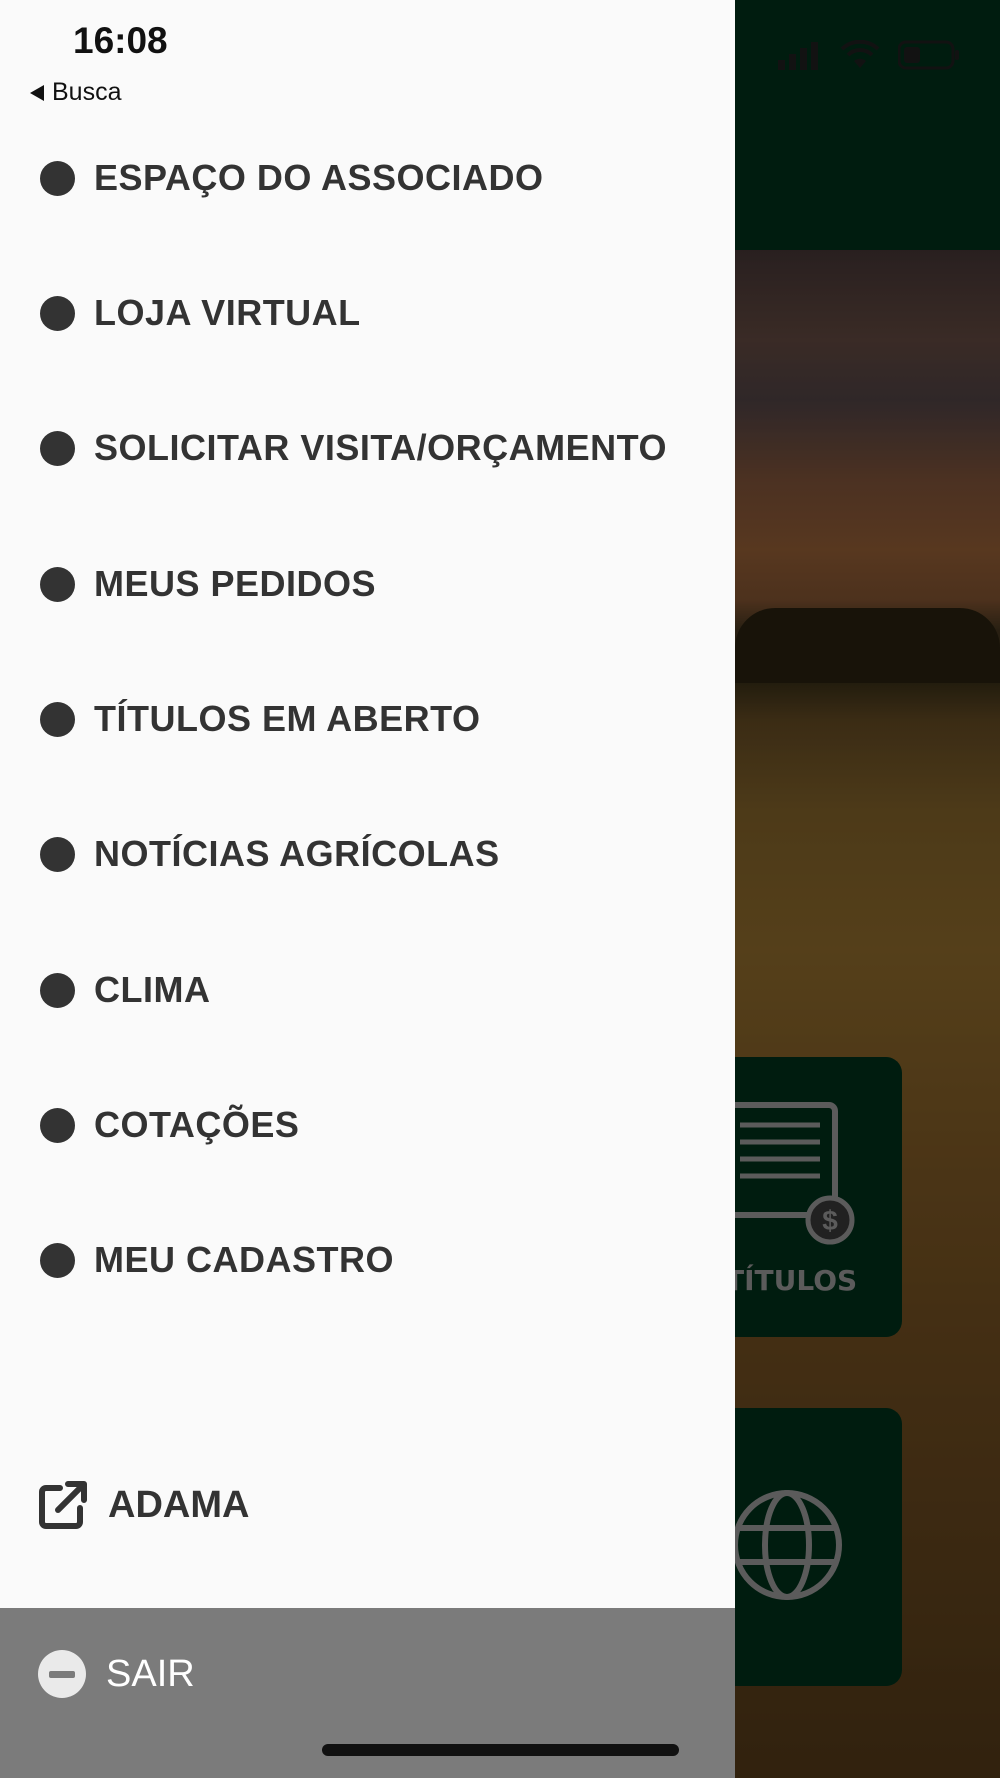 This screenshot has height=1778, width=1000. I want to click on menu-item-meus-pedidos: MEUS PEDIDOS, so click(208, 584).